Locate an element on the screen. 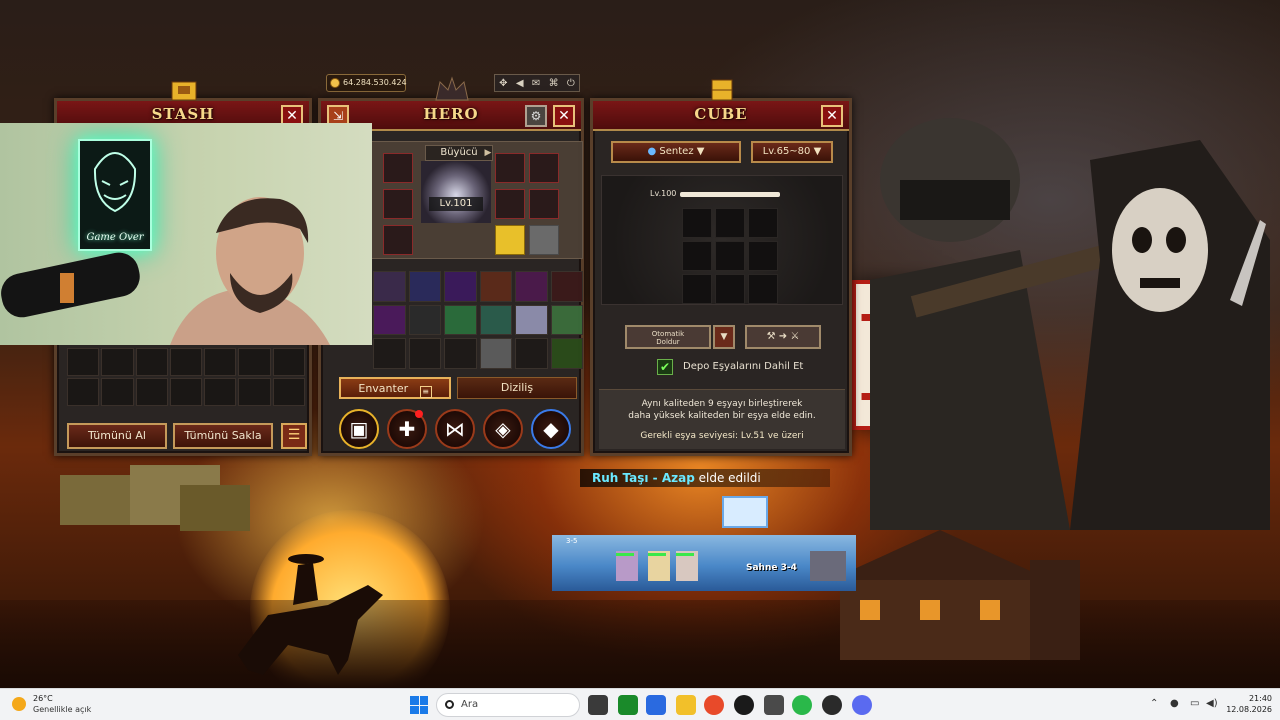 Image resolution: width=1280 pixels, height=720 pixels. tab-lineup: Diziliş is located at coordinates (517, 388).